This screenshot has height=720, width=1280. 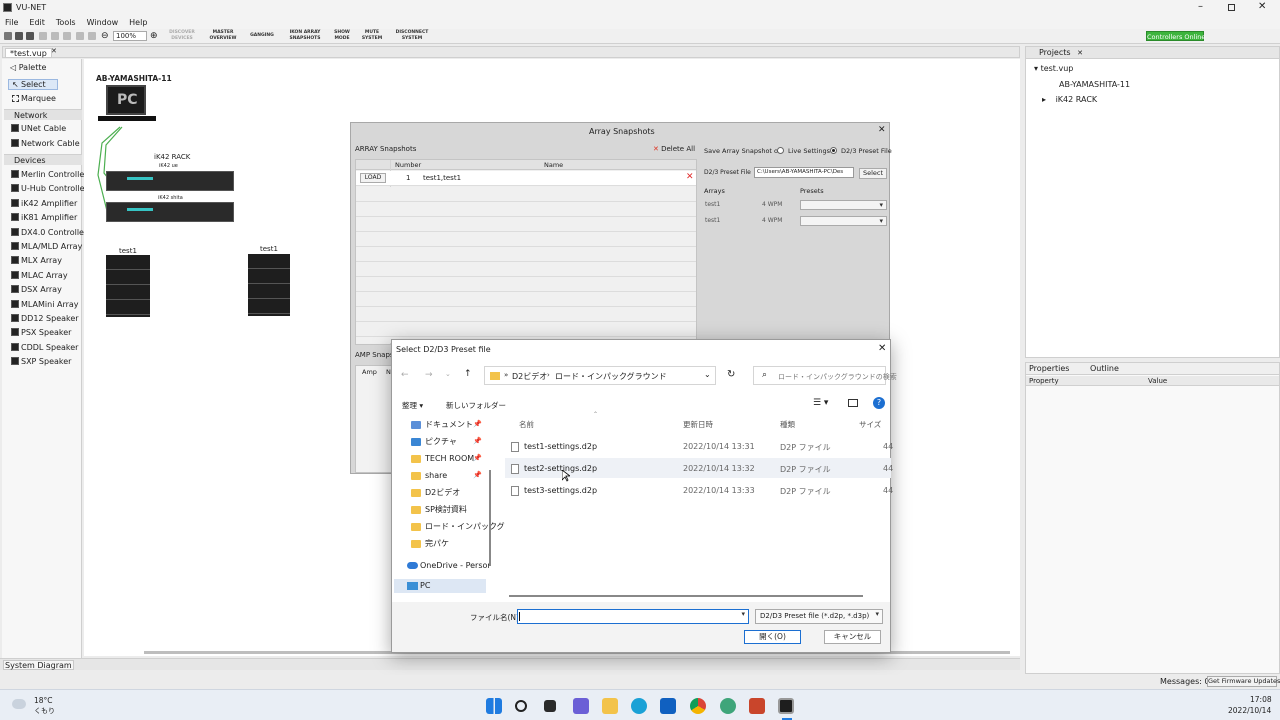 What do you see at coordinates (668, 706) in the screenshot?
I see `outlook-icon` at bounding box center [668, 706].